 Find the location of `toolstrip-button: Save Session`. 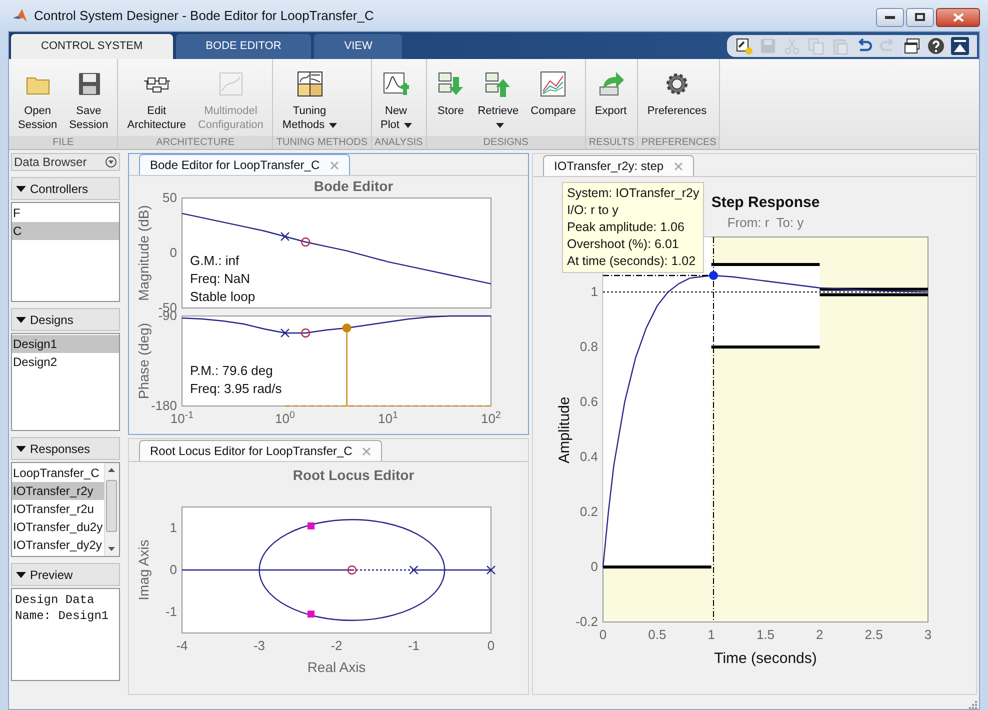

toolstrip-button: Save Session is located at coordinates (89, 100).